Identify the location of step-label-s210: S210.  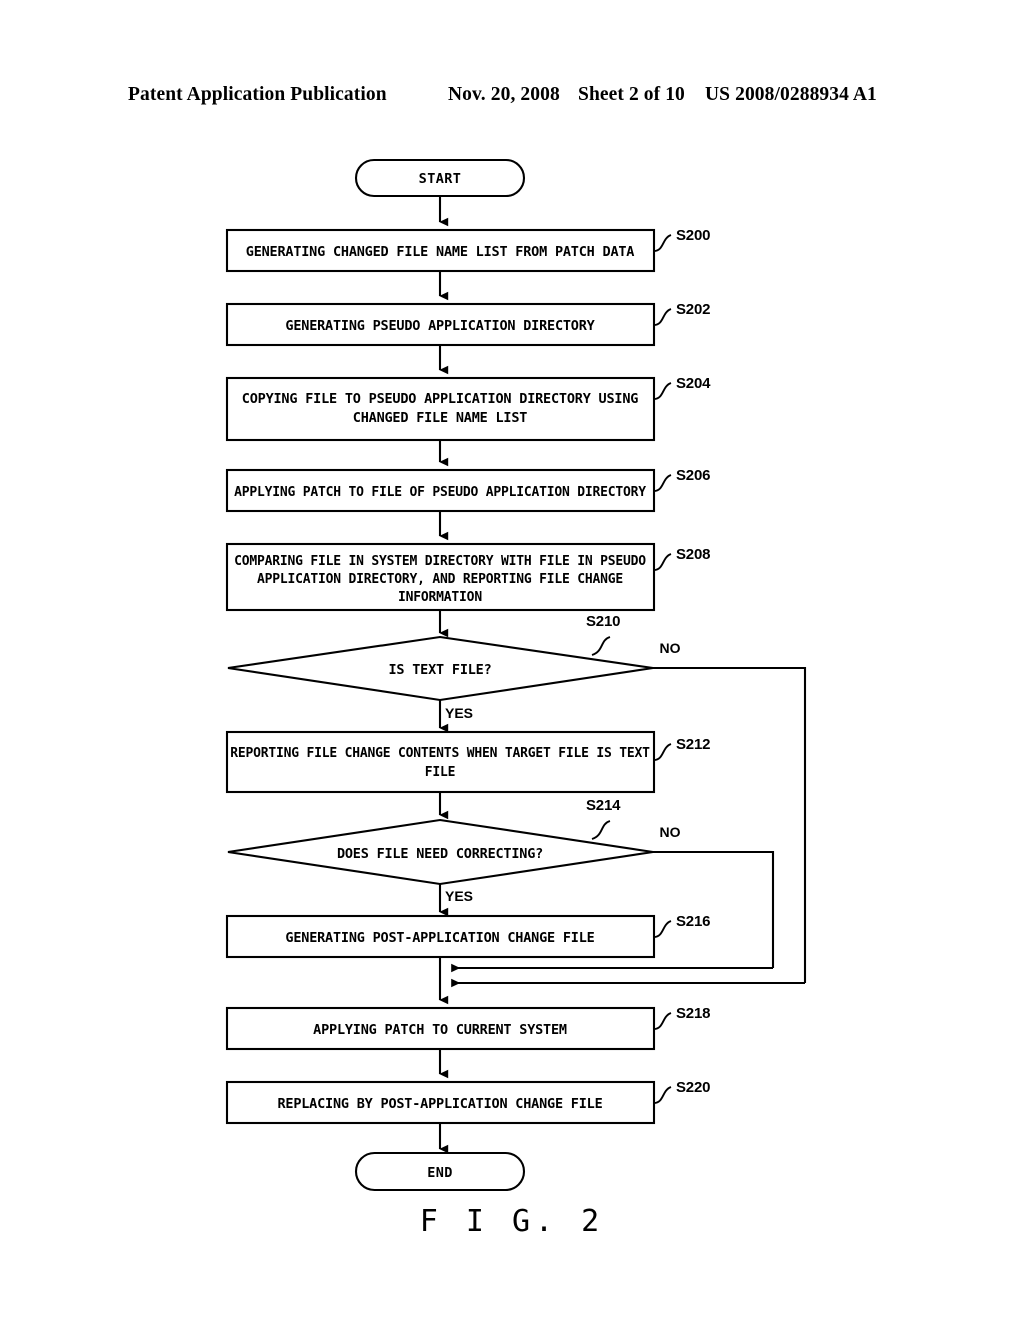
(603, 621).